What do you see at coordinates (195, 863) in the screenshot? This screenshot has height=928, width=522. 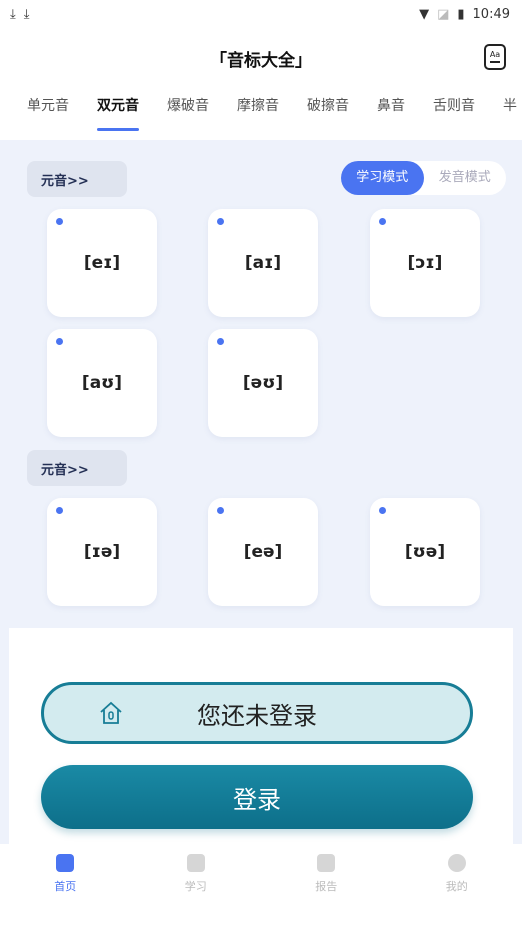 I see `book-icon` at bounding box center [195, 863].